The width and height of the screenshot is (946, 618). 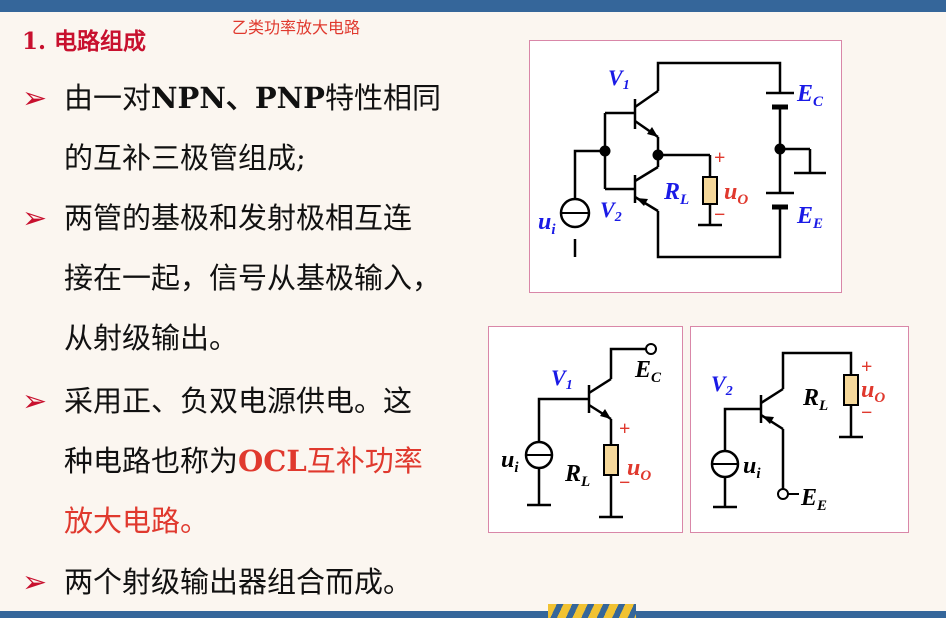 I want to click on v2-circuit-diagram: V2 EE RL uO + − ui, so click(x=797, y=432).